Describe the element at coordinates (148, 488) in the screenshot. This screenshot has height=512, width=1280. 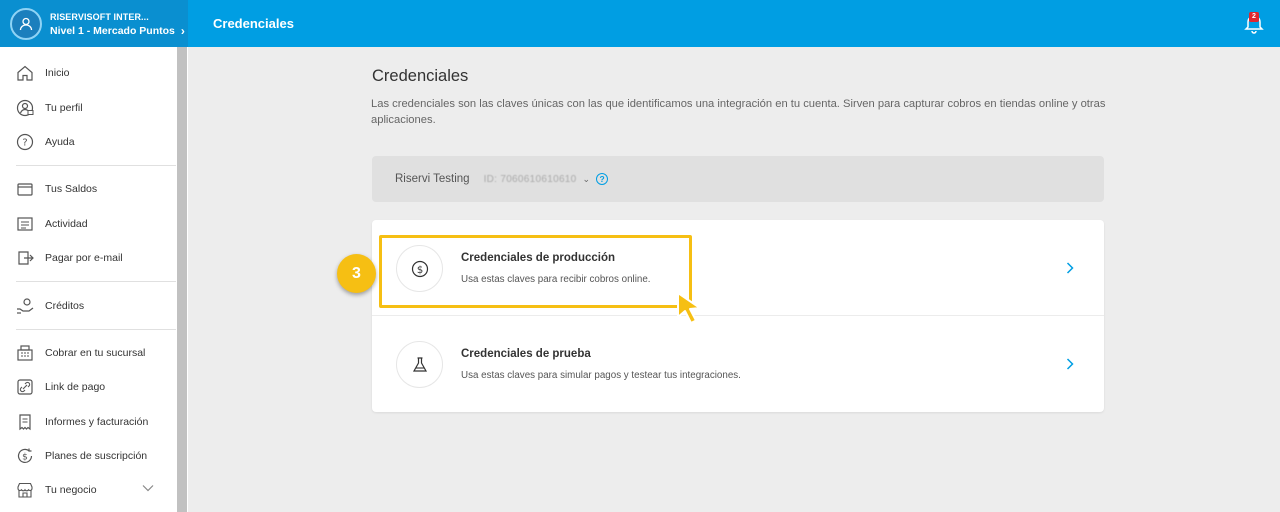
I see `chevron-down-icon` at that location.